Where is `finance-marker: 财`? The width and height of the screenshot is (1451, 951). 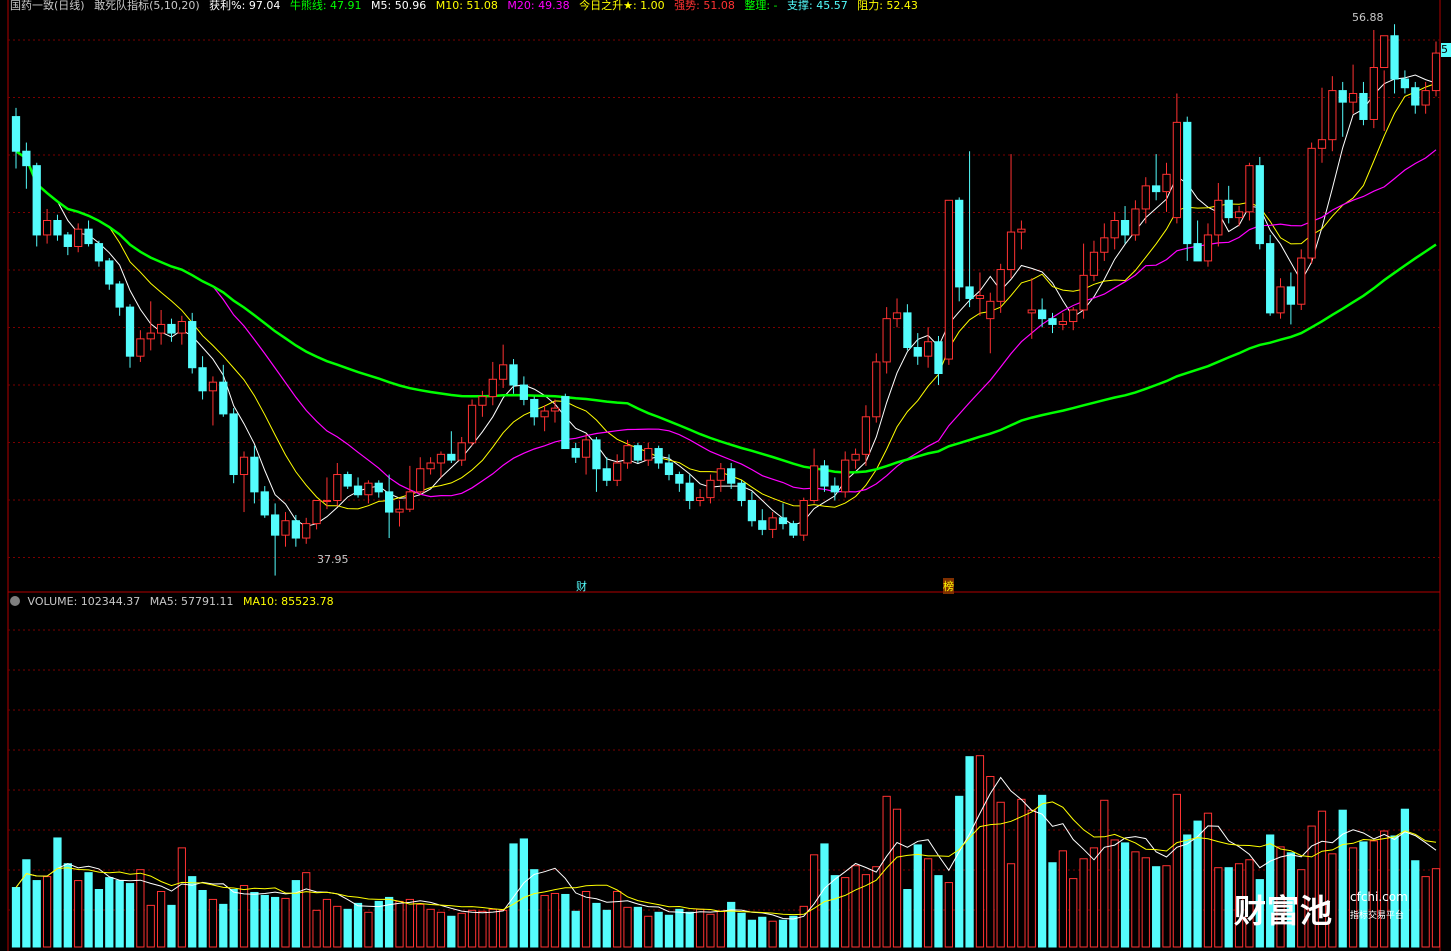
finance-marker: 财 is located at coordinates (581, 586).